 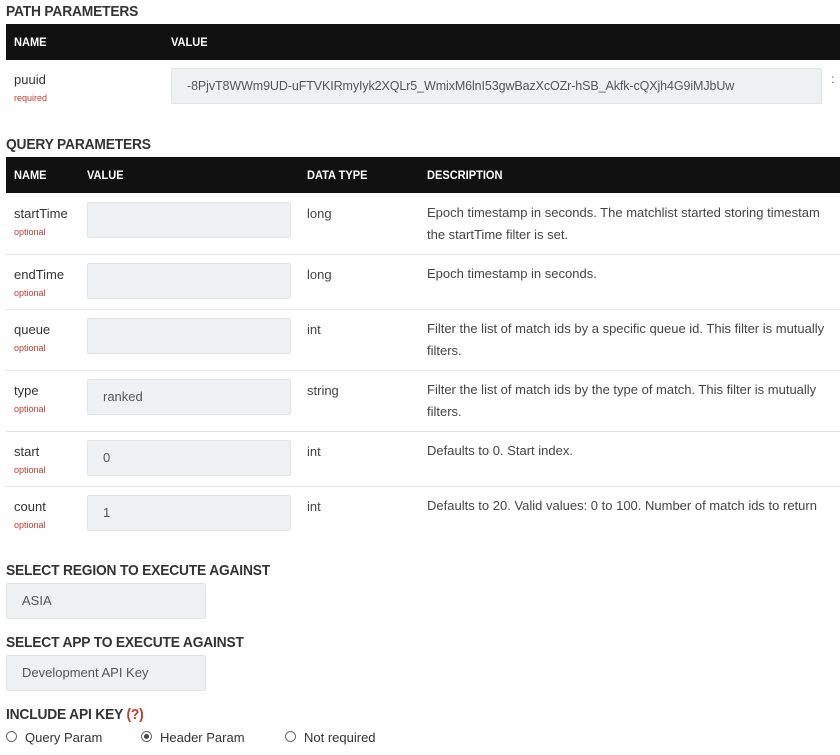 What do you see at coordinates (78, 144) in the screenshot?
I see `query-parameters-title: QUERY PARAMETERS` at bounding box center [78, 144].